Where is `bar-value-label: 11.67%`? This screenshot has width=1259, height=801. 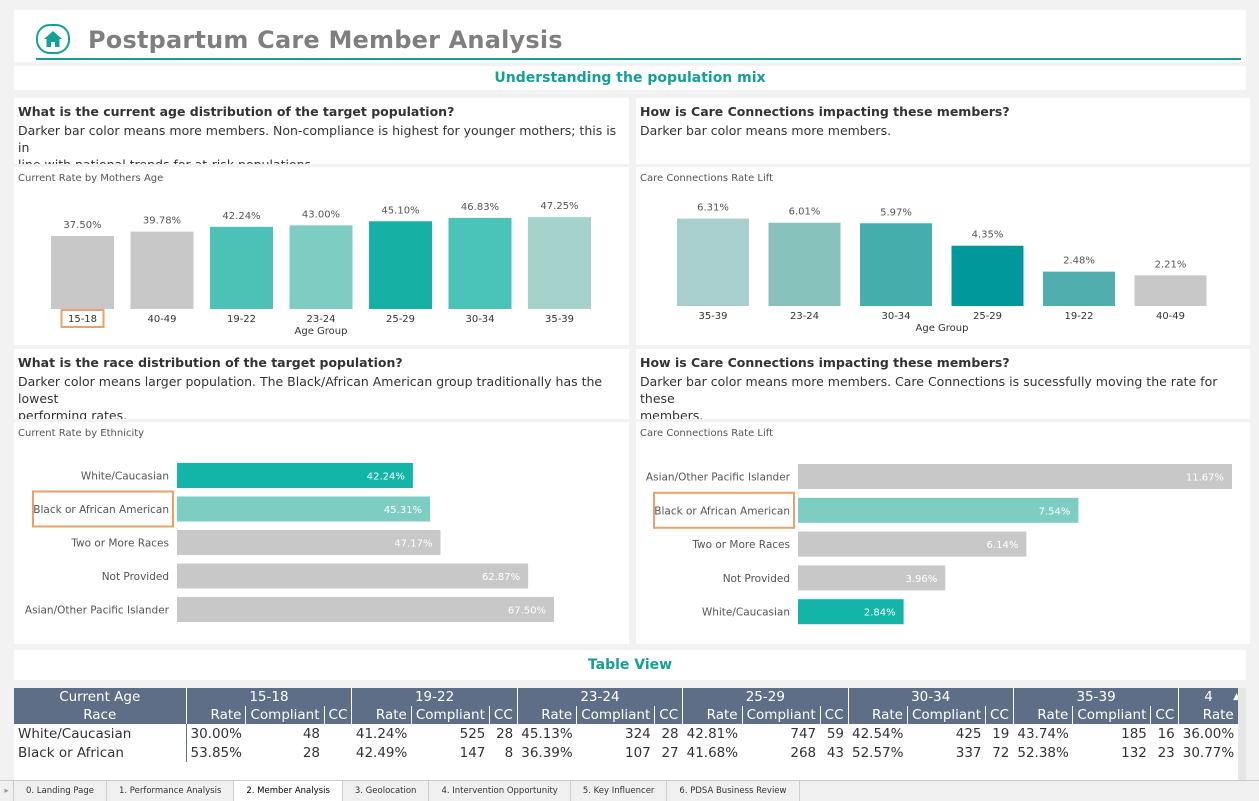 bar-value-label: 11.67% is located at coordinates (1205, 478).